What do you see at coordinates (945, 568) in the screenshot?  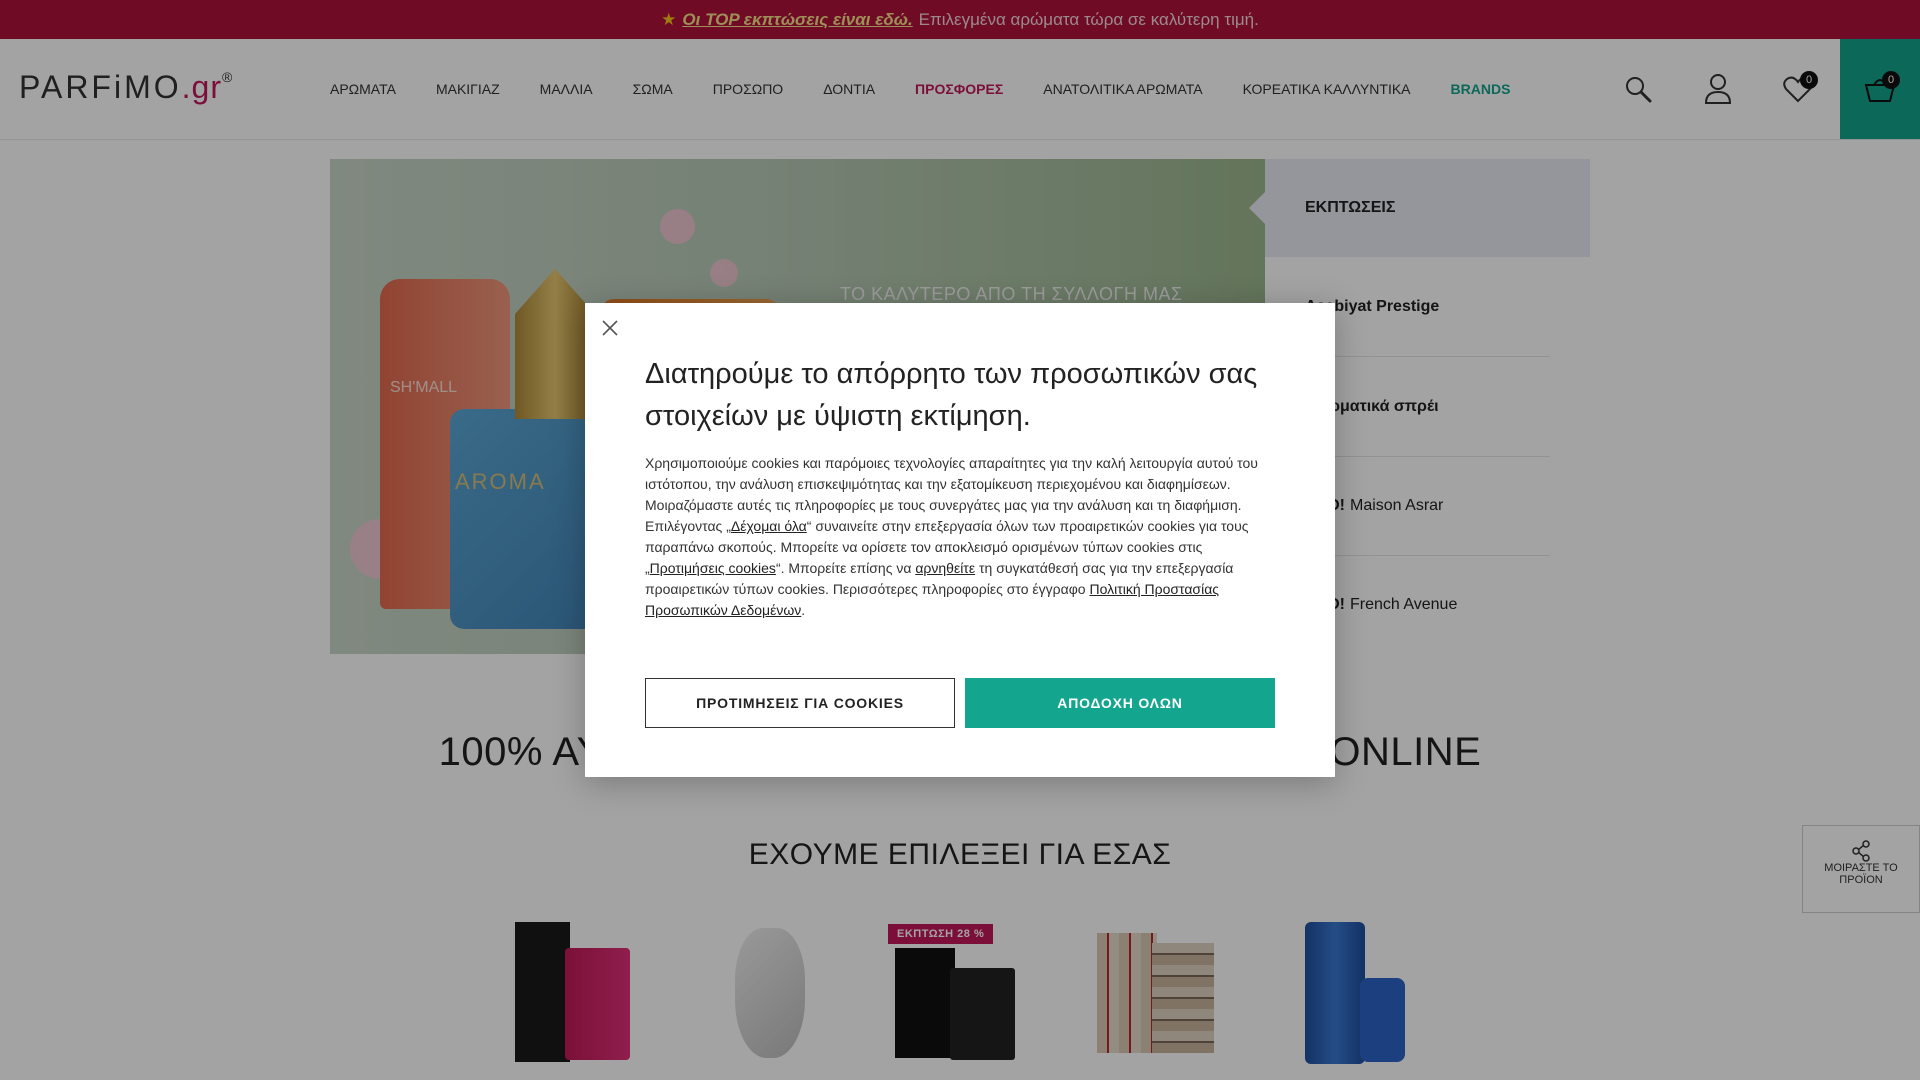 I see `decline-link: αρνηθείτε` at bounding box center [945, 568].